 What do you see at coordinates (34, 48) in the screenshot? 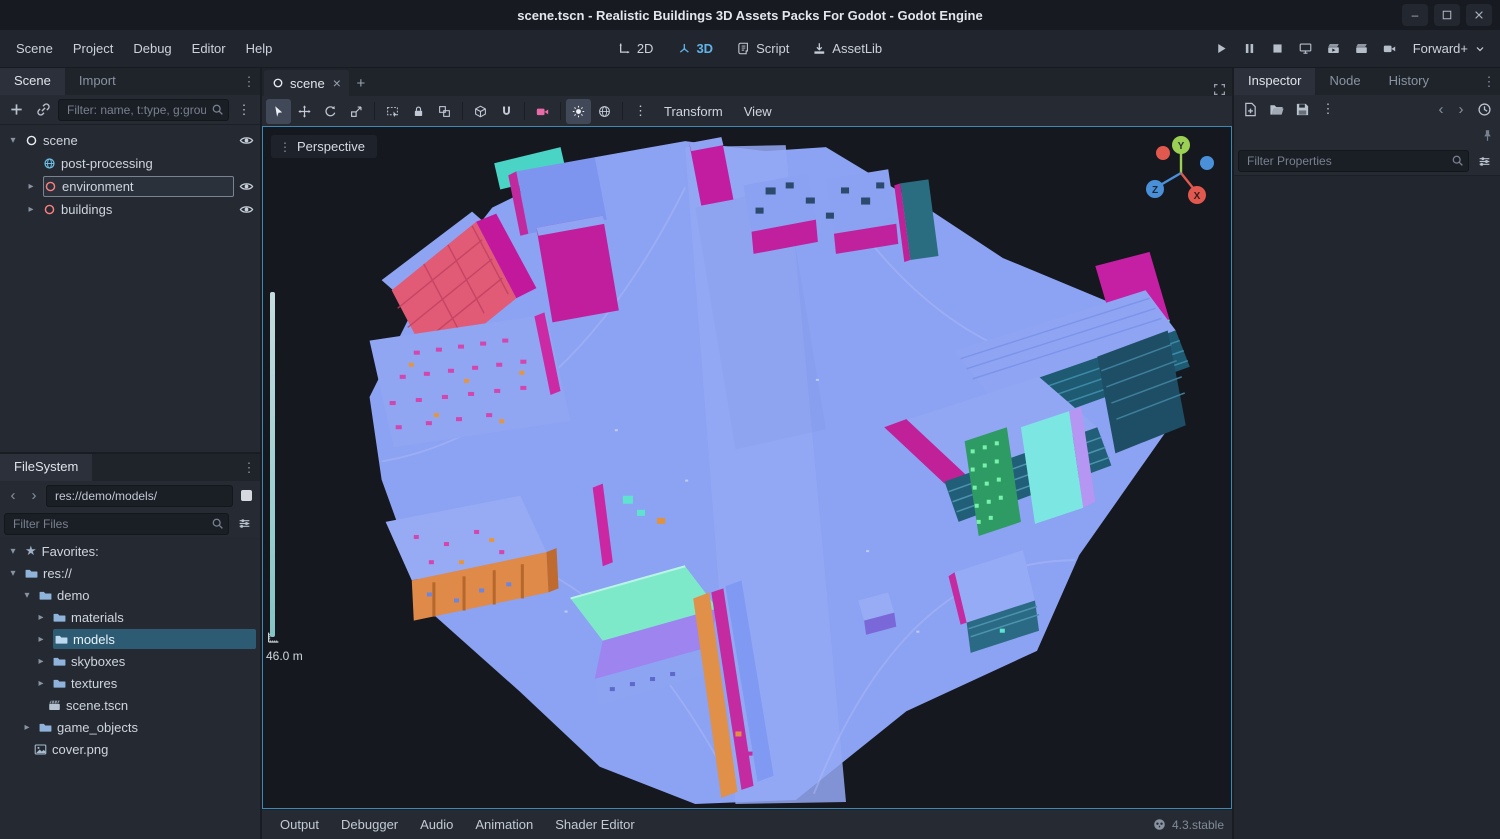
I see `menu-scene: Scene` at bounding box center [34, 48].